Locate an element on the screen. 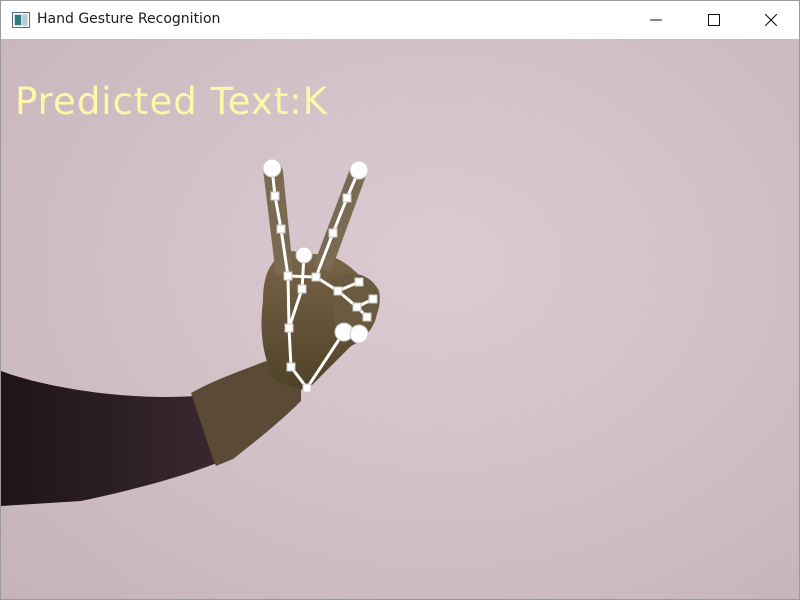 Image resolution: width=800 pixels, height=600 pixels. maximize-button is located at coordinates (714, 20).